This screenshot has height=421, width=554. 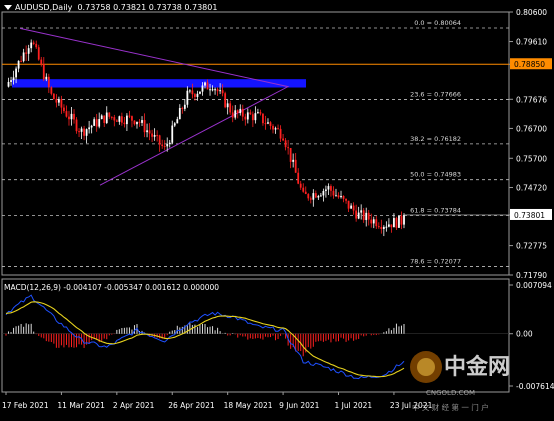 I want to click on symbol-timeframe: AUDUSD,Daily, so click(x=44, y=7).